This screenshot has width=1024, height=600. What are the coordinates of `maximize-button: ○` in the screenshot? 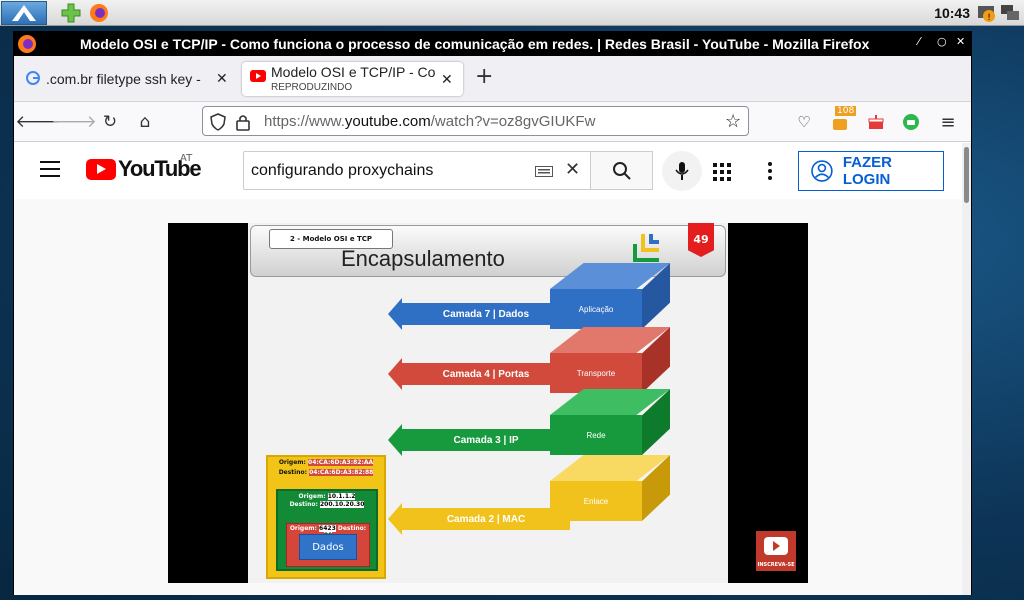 It's located at (942, 41).